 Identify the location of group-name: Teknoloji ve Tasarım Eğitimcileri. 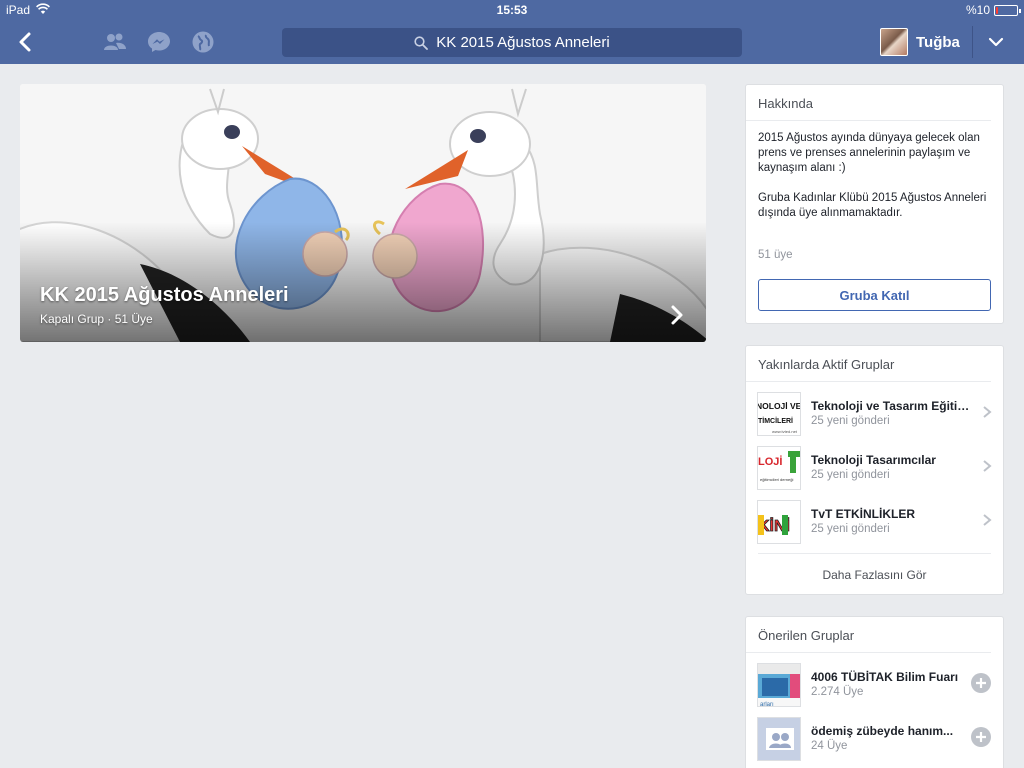
(893, 406).